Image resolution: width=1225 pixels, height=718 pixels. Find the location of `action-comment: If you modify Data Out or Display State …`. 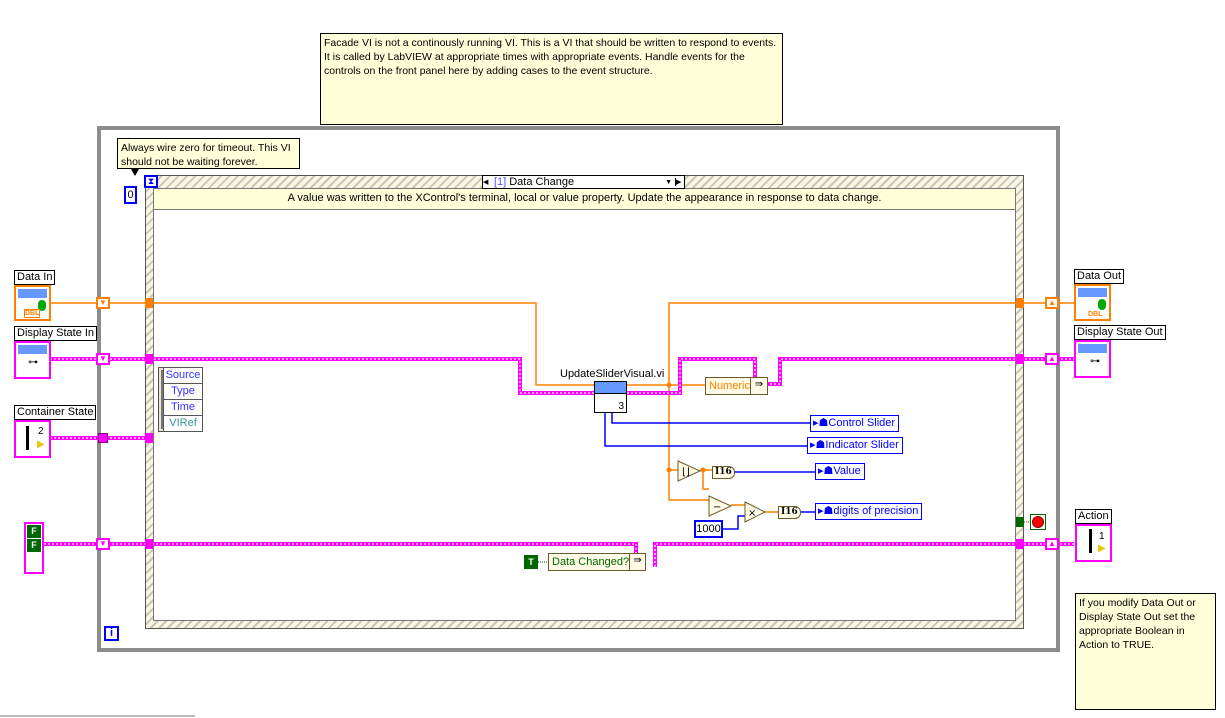

action-comment: If you modify Data Out or Display State … is located at coordinates (1145, 651).